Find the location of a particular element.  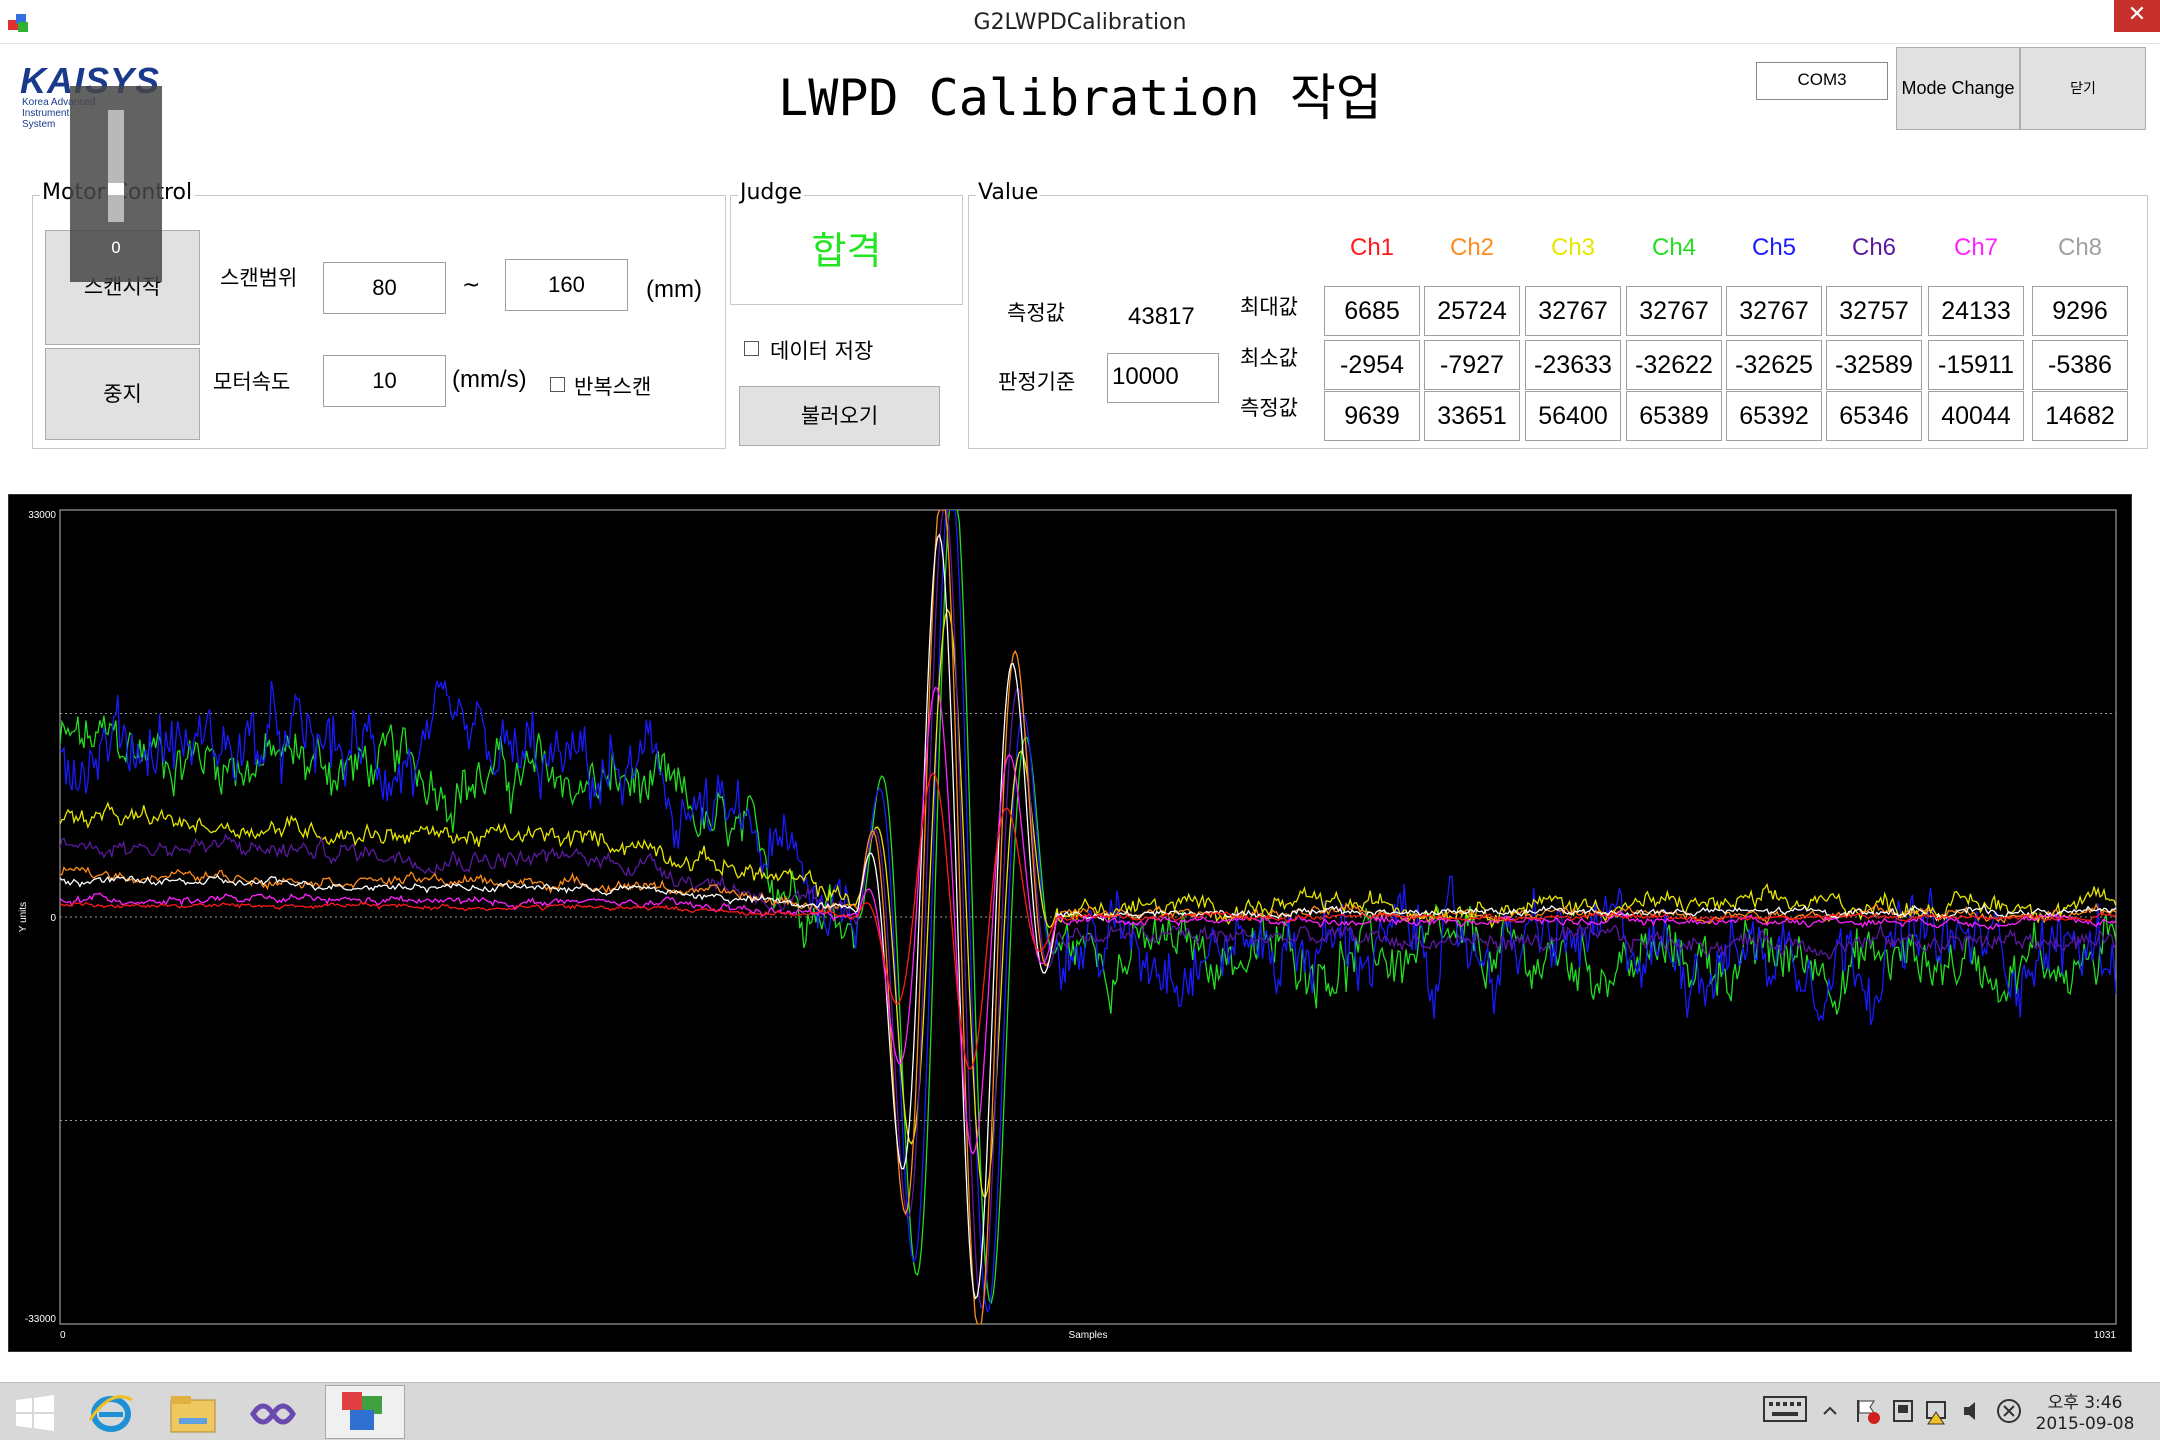

channel-3-measure-cell: 56400 is located at coordinates (1573, 416).